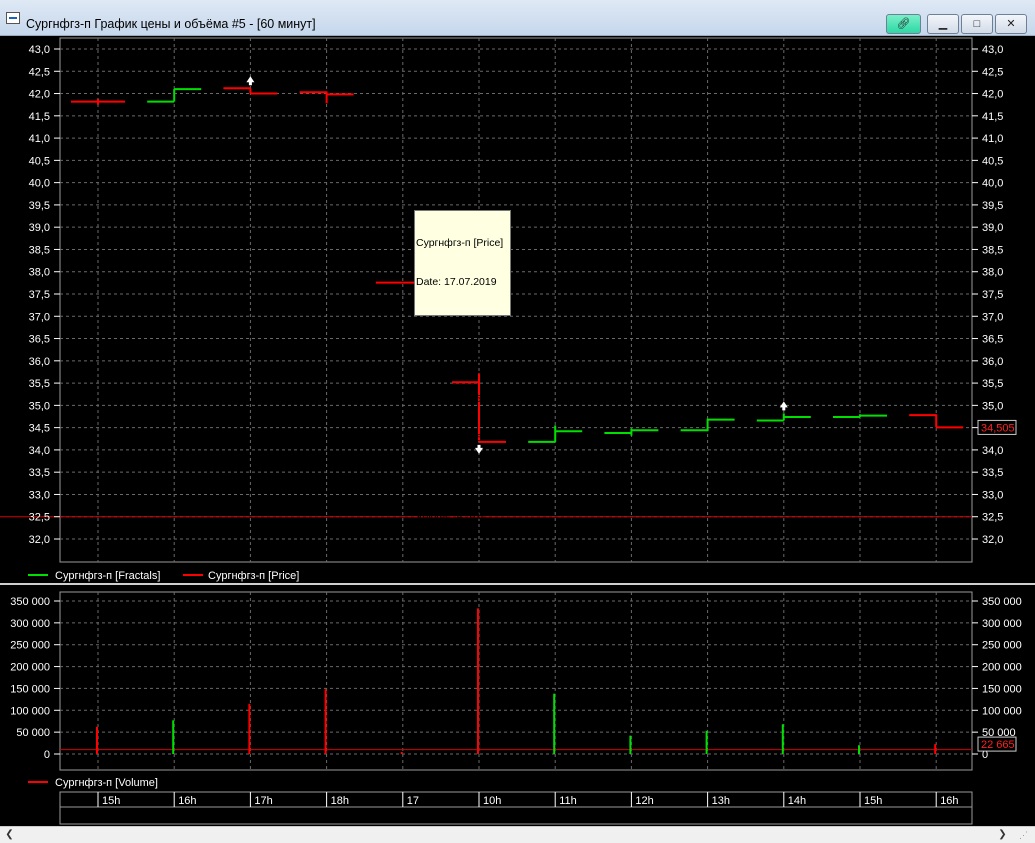 The width and height of the screenshot is (1035, 843). What do you see at coordinates (449, 360) in the screenshot?
I see `tooltip-open: Open: 37,755` at bounding box center [449, 360].